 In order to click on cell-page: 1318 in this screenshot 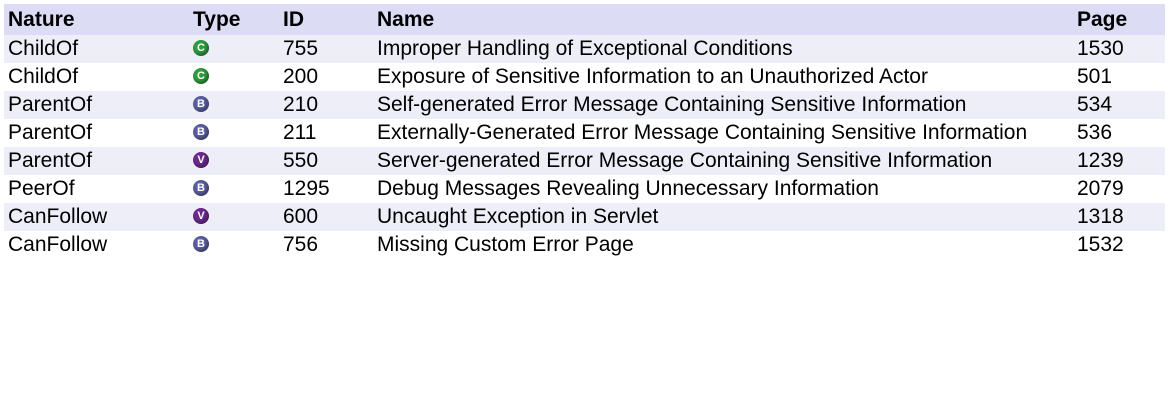, I will do `click(1119, 217)`.